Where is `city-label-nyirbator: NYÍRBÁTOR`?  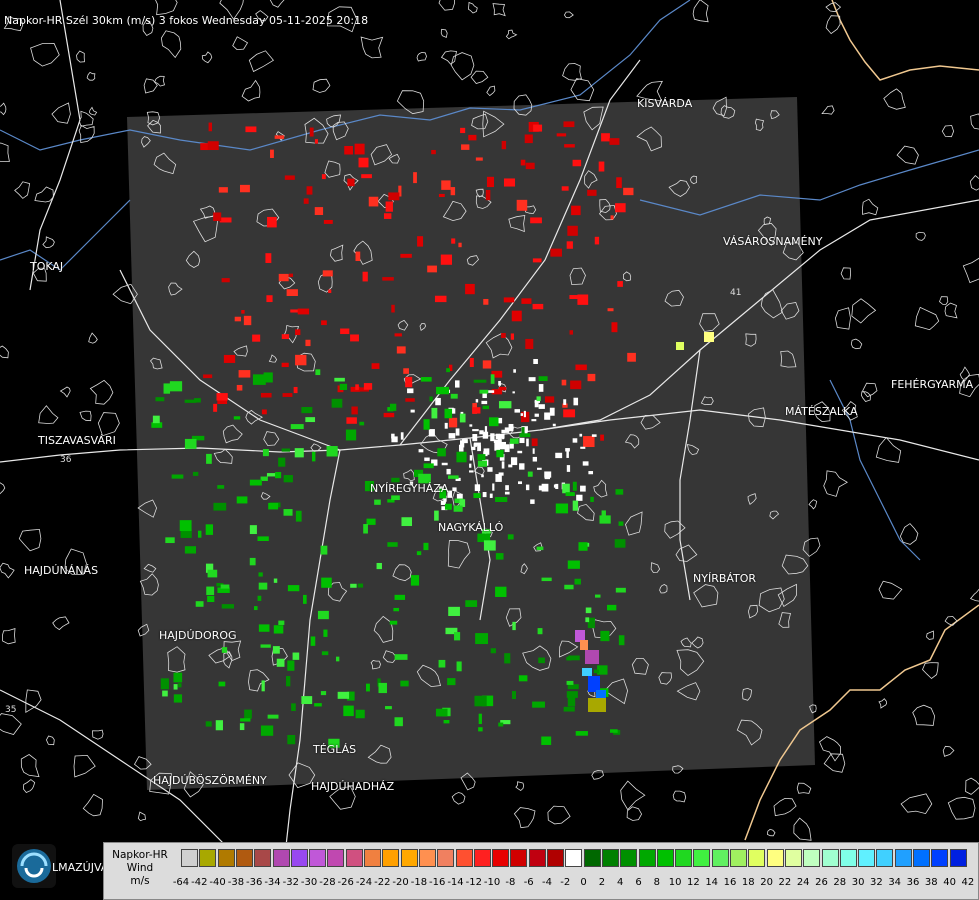 city-label-nyirbator: NYÍRBÁTOR is located at coordinates (725, 578).